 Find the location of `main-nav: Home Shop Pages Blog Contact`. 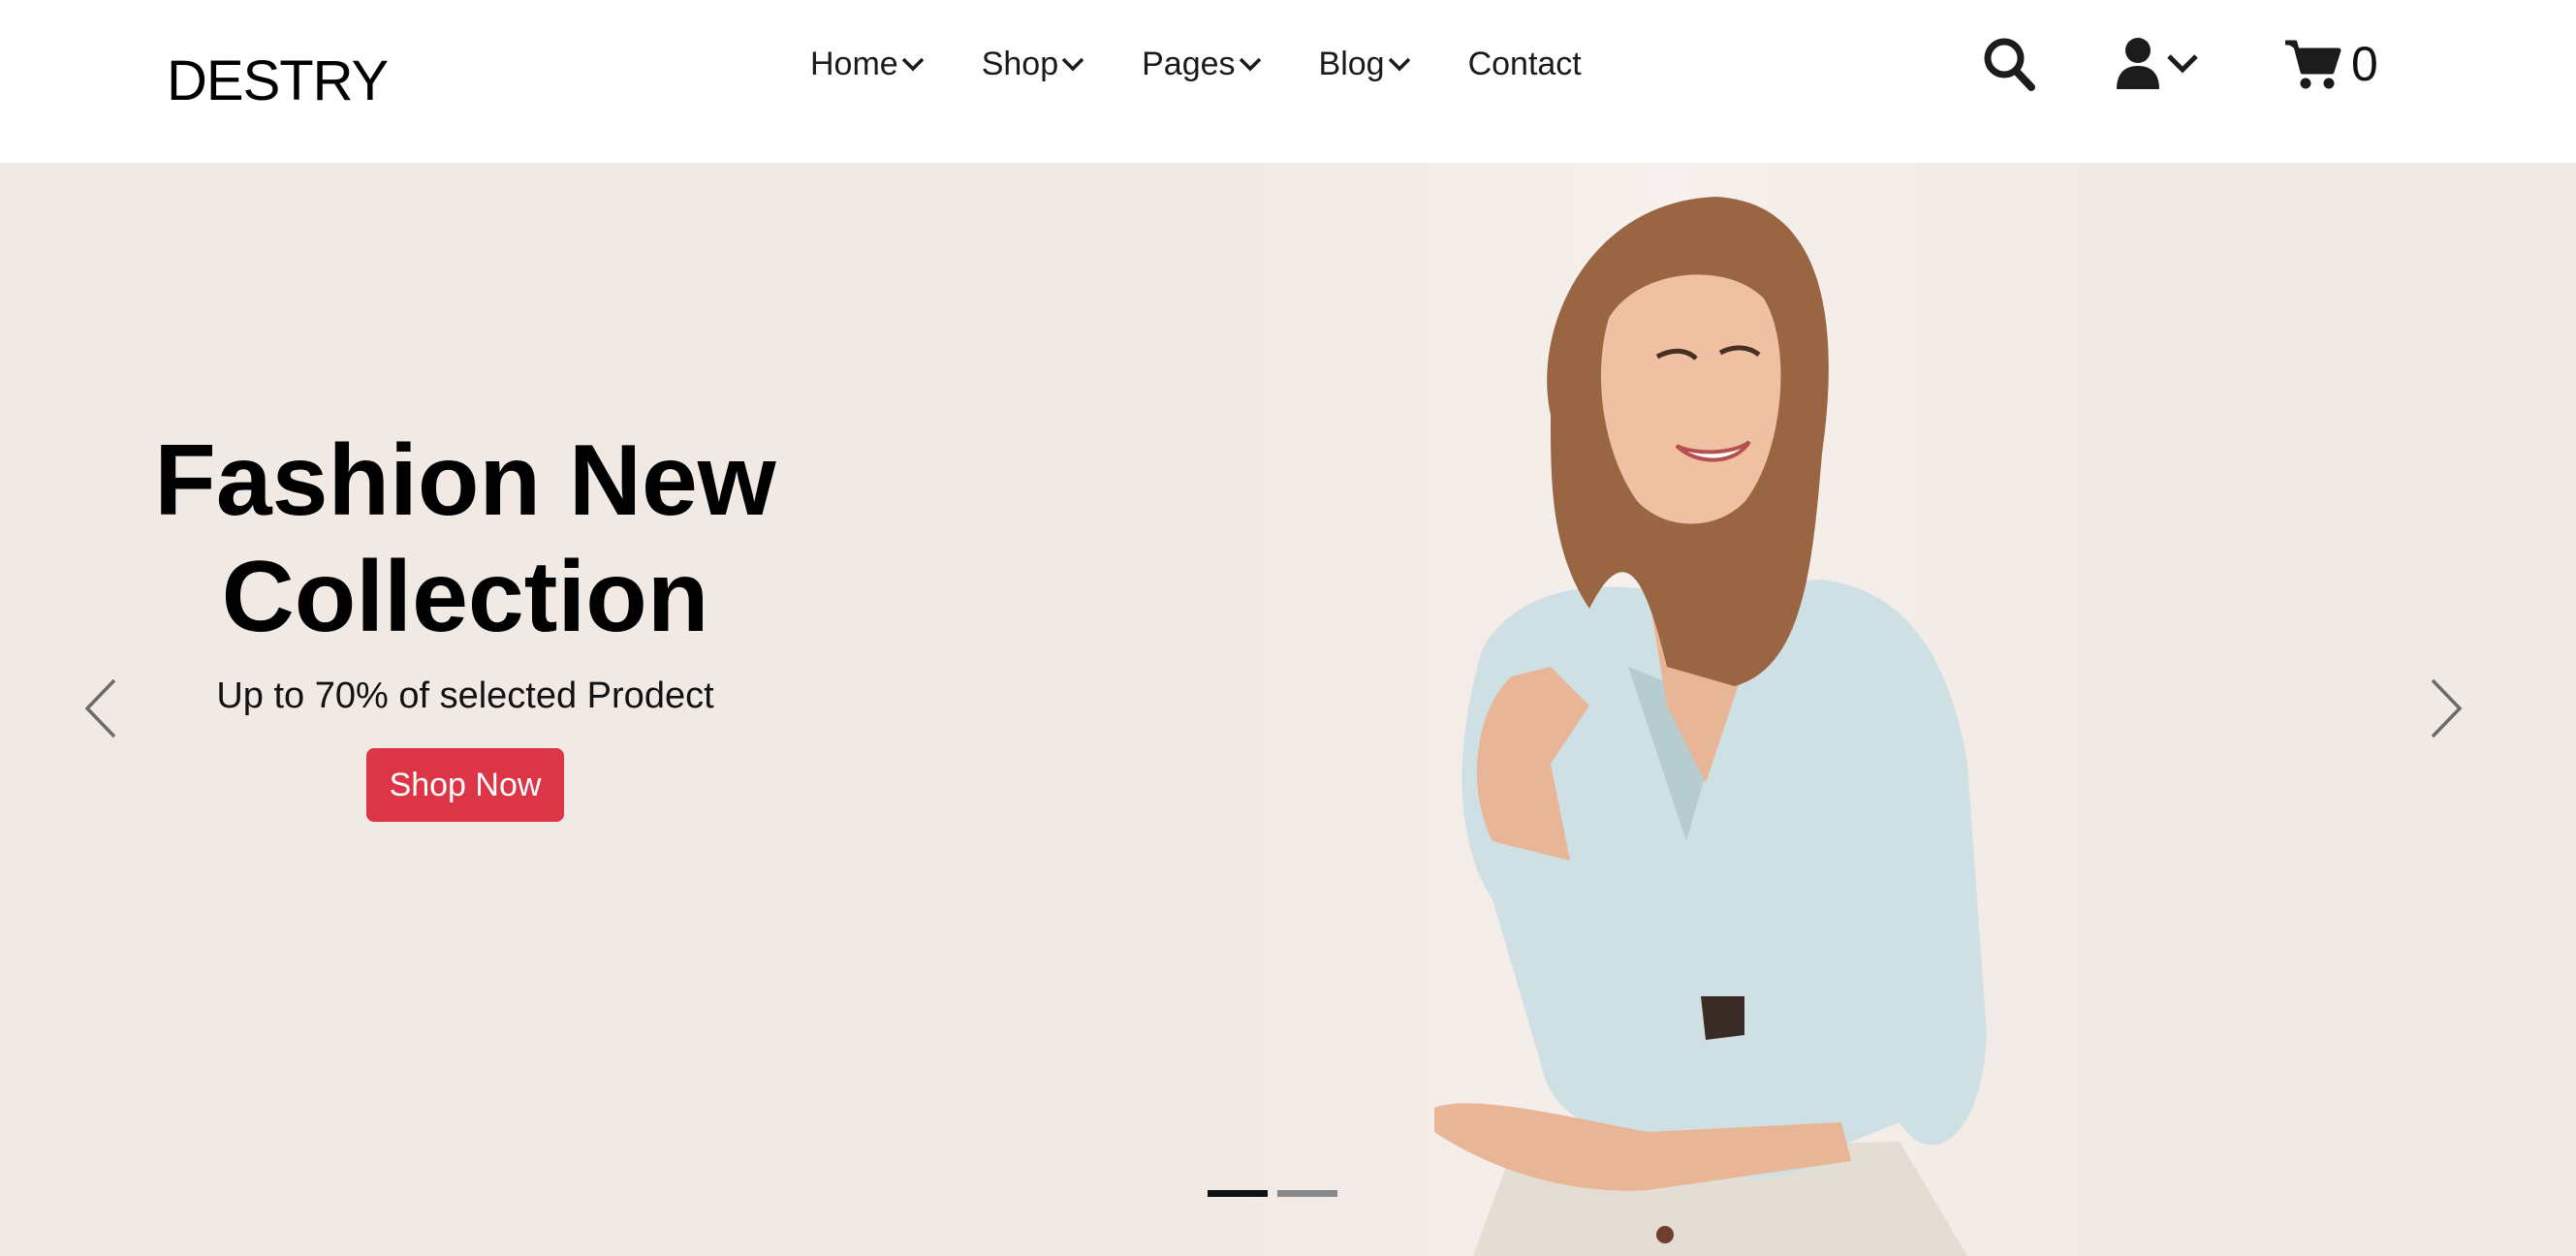

main-nav: Home Shop Pages Blog Contact is located at coordinates (1196, 64).